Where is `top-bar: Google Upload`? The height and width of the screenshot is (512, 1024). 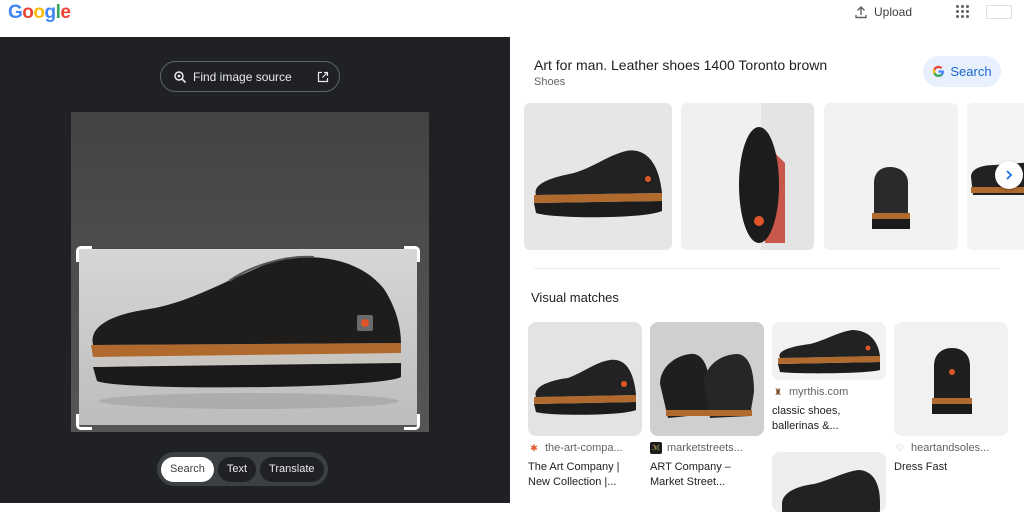
top-bar: Google Upload is located at coordinates (512, 18).